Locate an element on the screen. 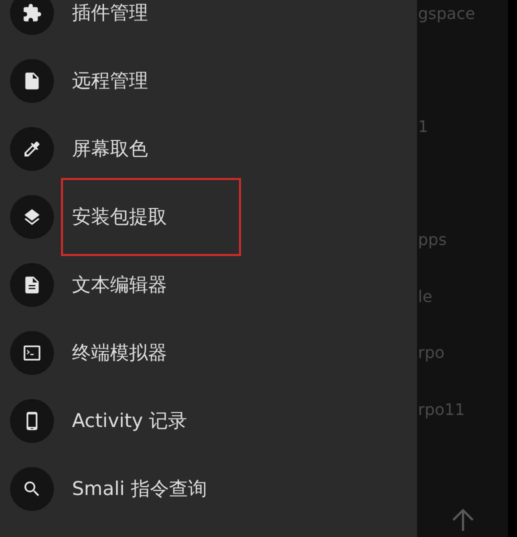  drawer-item: 插件管理 is located at coordinates (208, 23).